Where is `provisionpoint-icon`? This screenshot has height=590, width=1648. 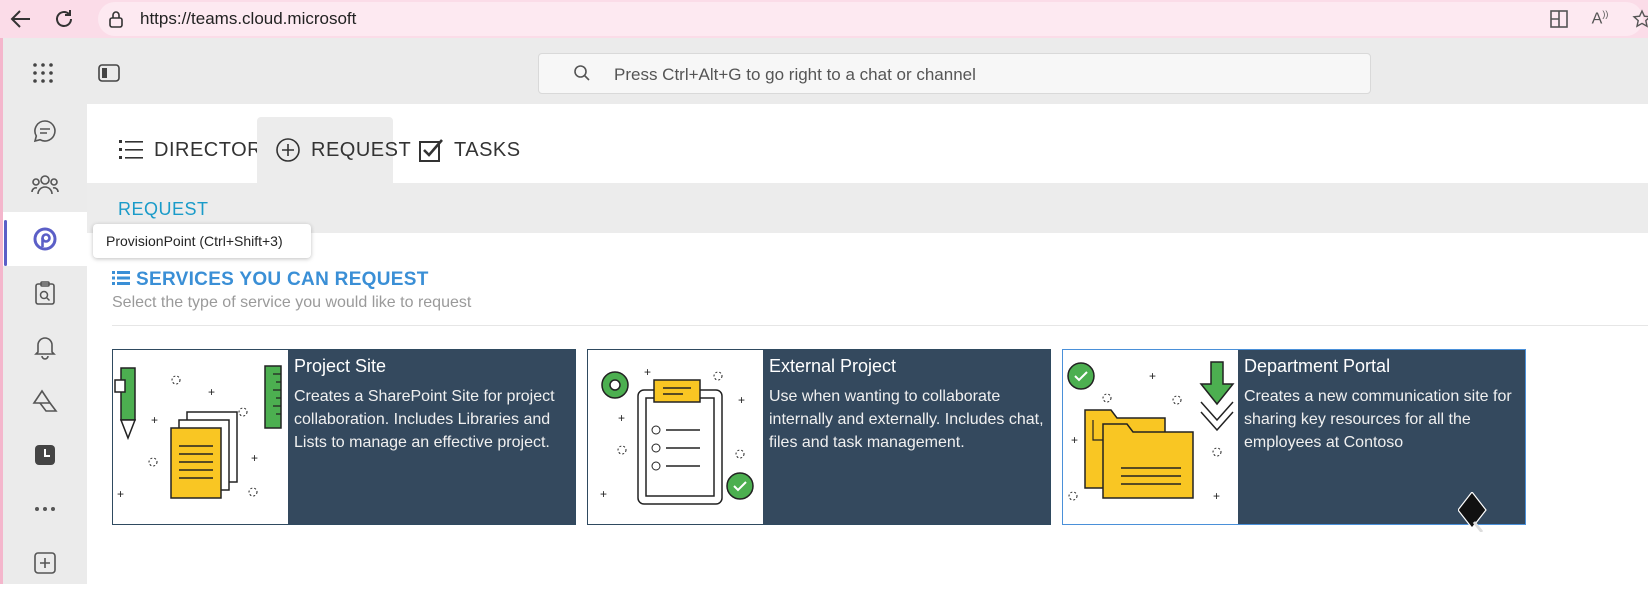 provisionpoint-icon is located at coordinates (45, 239).